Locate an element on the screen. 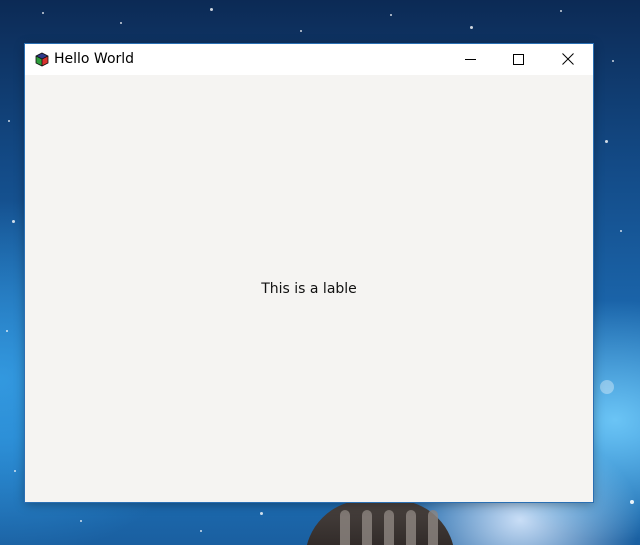  maximize-icon is located at coordinates (518, 59).